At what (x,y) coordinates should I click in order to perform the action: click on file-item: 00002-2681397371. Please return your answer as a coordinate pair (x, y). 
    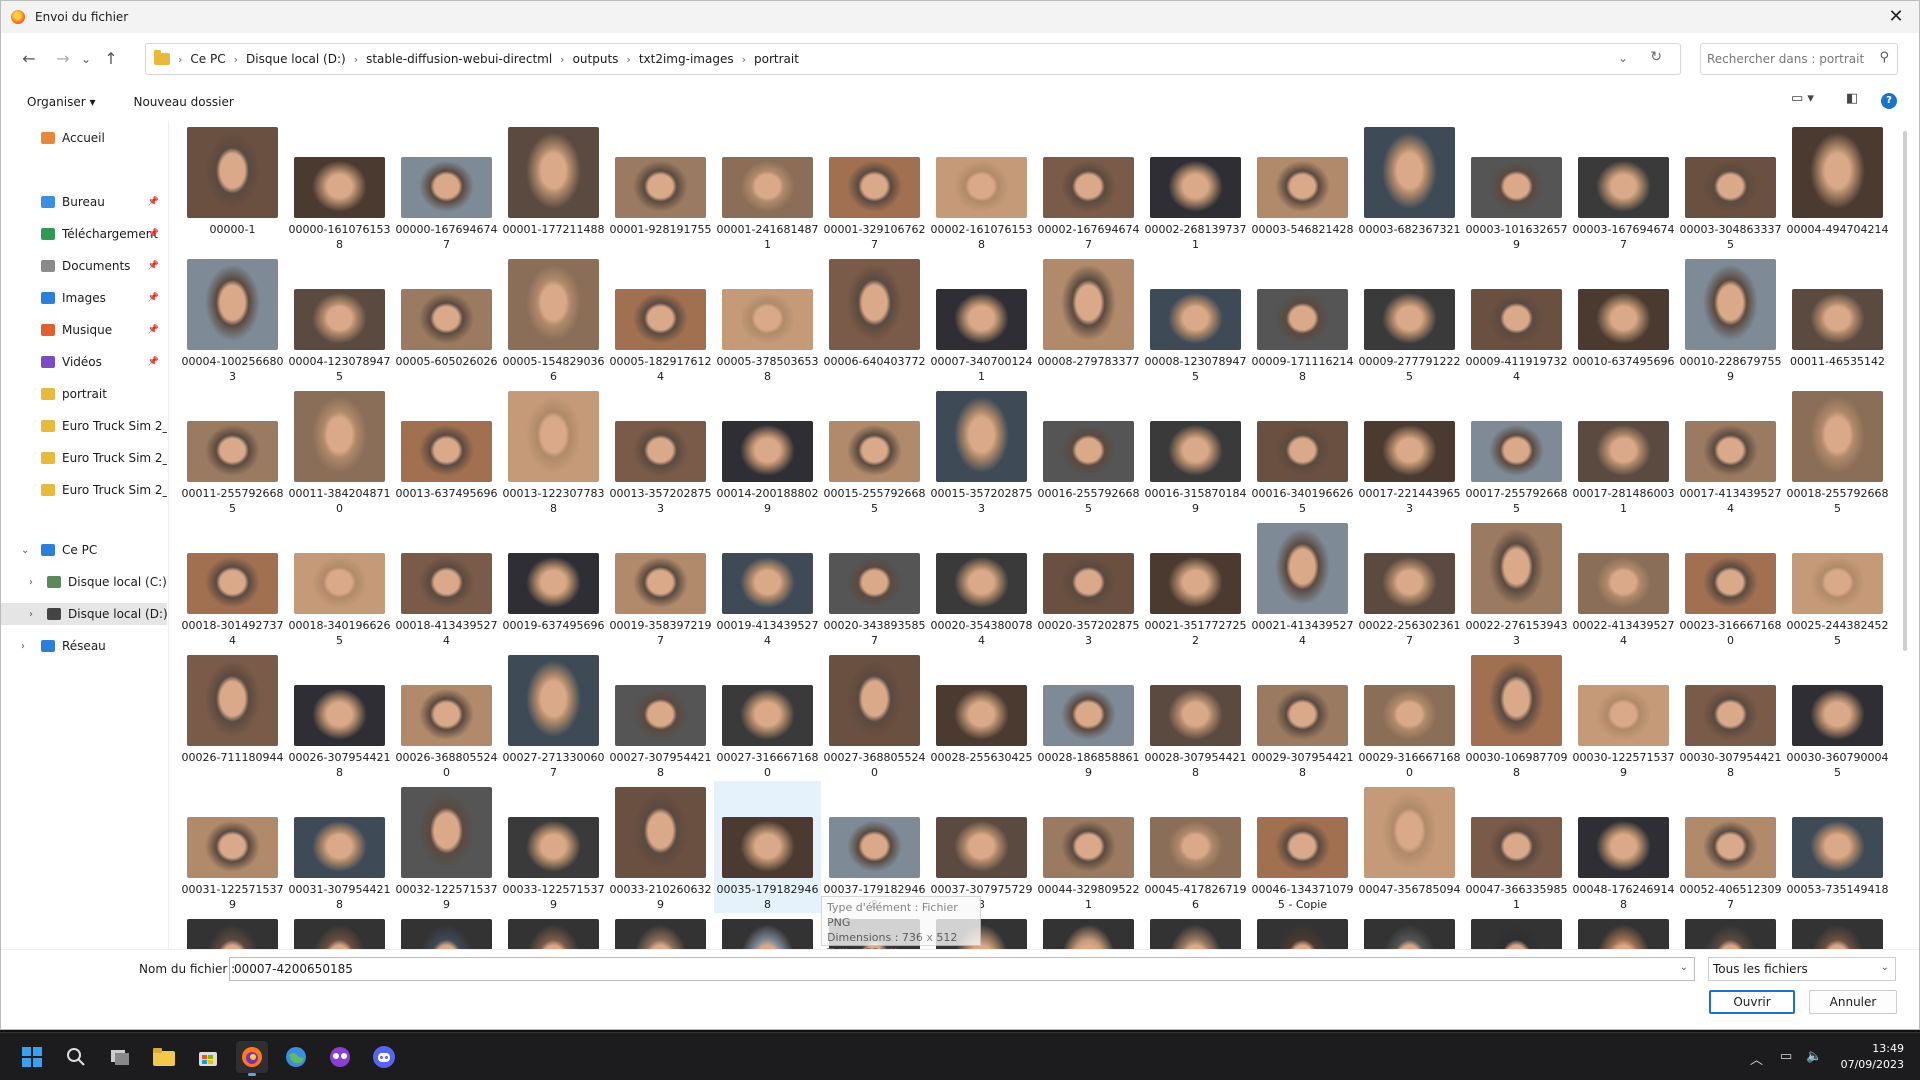
    Looking at the image, I should click on (1195, 187).